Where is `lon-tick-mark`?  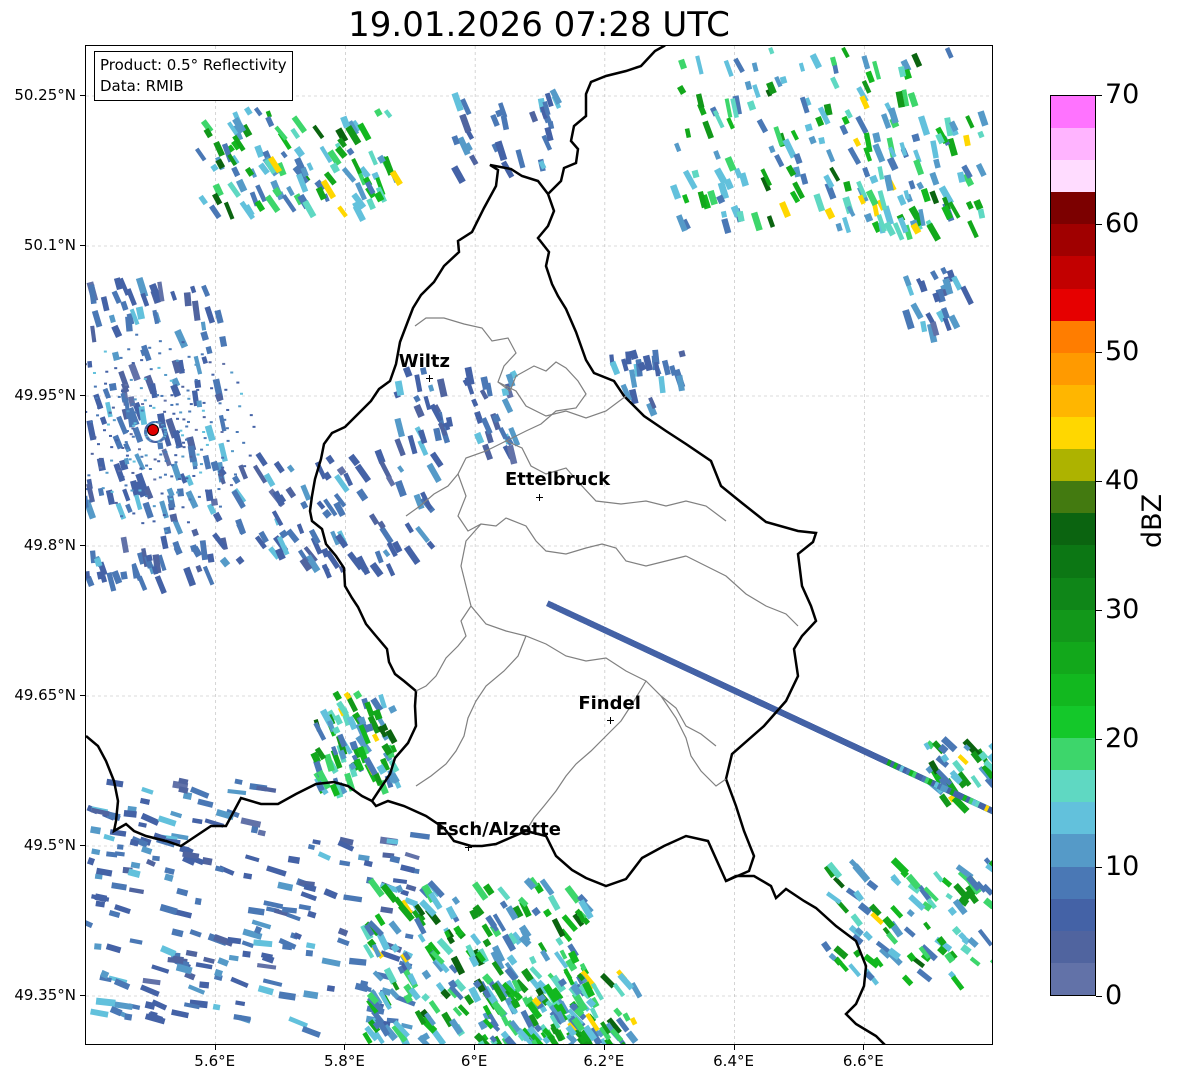
lon-tick-mark is located at coordinates (475, 1047).